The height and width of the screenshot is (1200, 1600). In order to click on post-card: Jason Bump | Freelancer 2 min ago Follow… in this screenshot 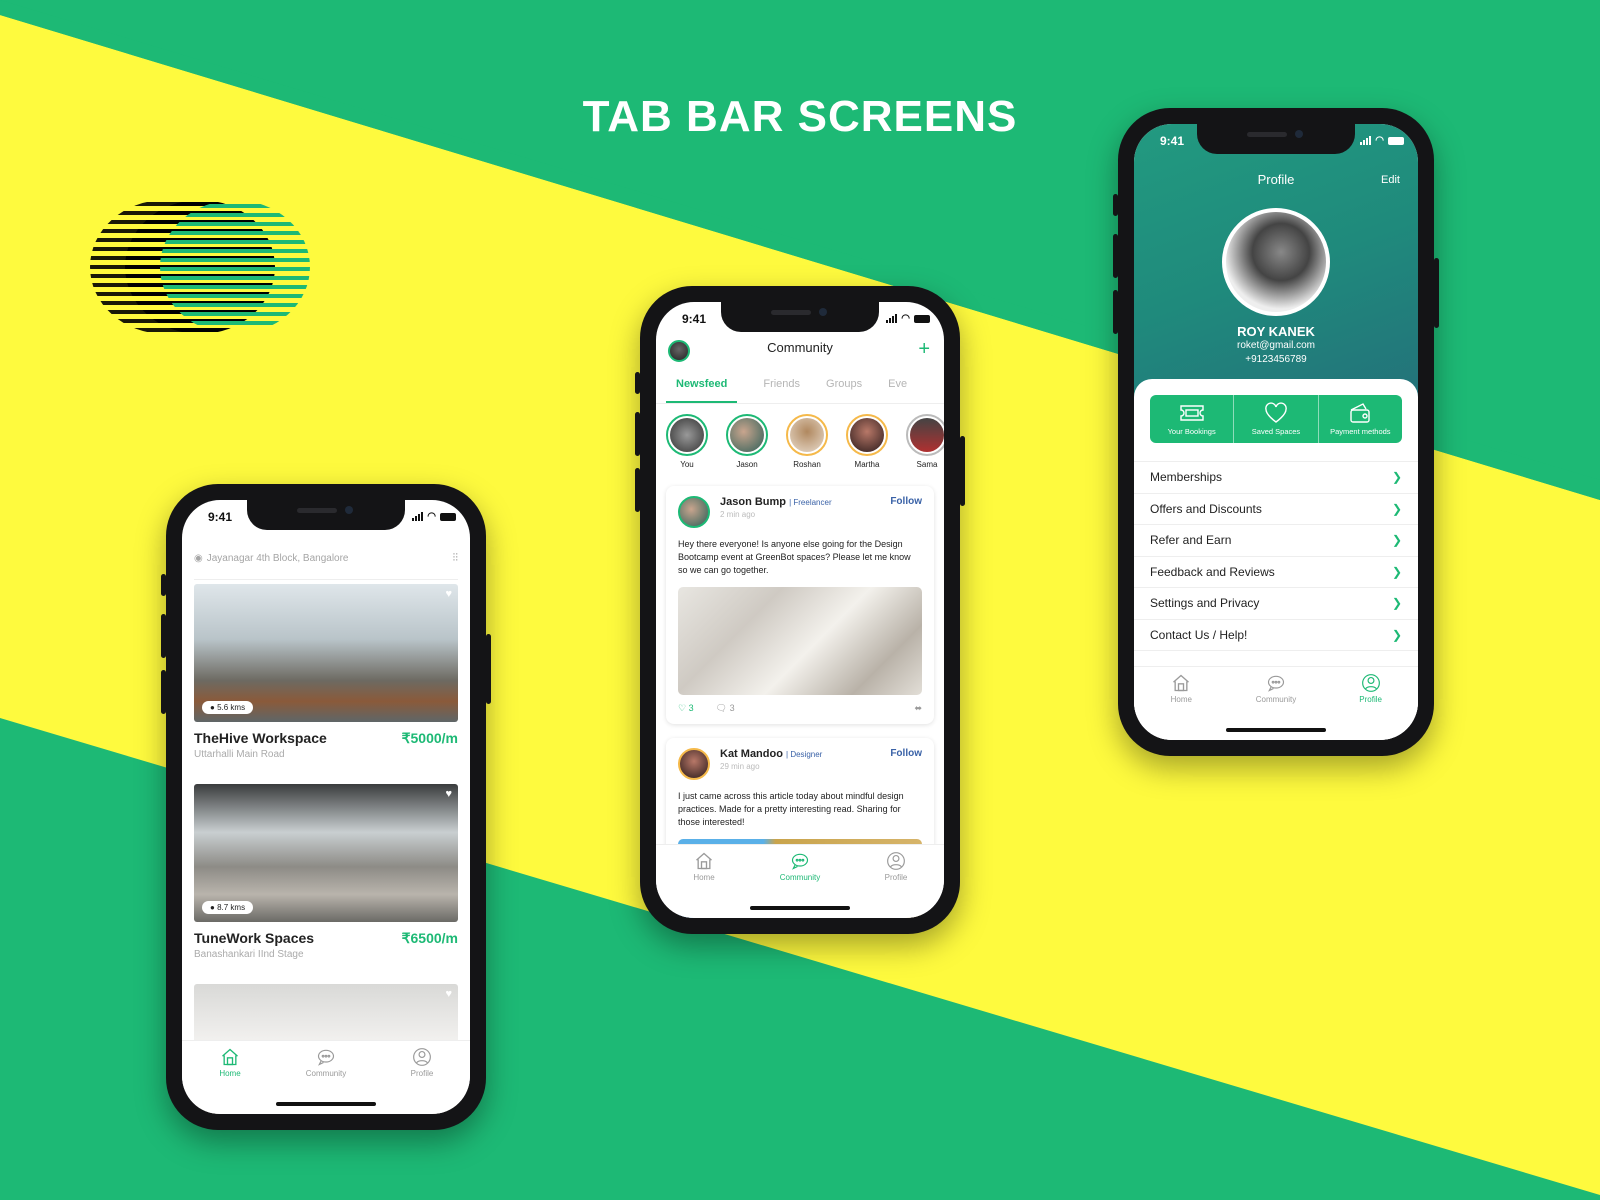, I will do `click(800, 605)`.